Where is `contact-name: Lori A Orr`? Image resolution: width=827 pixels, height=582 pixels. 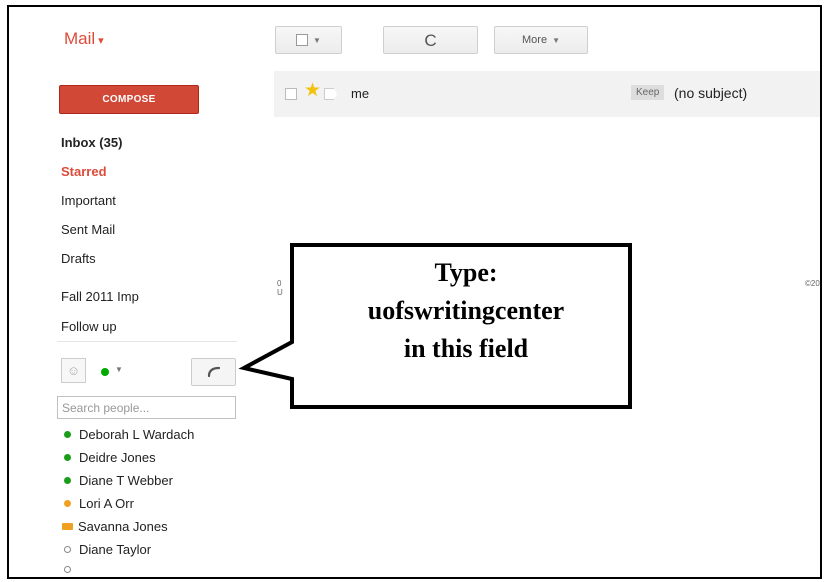 contact-name: Lori A Orr is located at coordinates (106, 503).